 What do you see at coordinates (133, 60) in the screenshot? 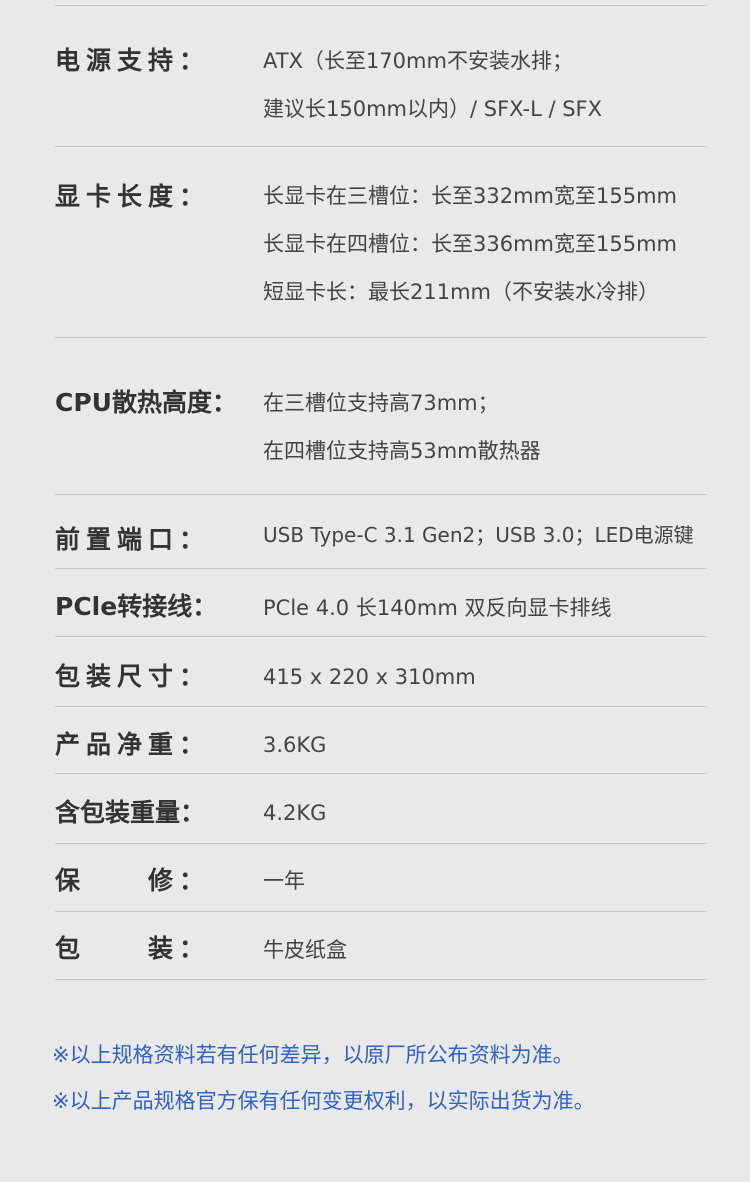
I see `spec-label: 电源支持：` at bounding box center [133, 60].